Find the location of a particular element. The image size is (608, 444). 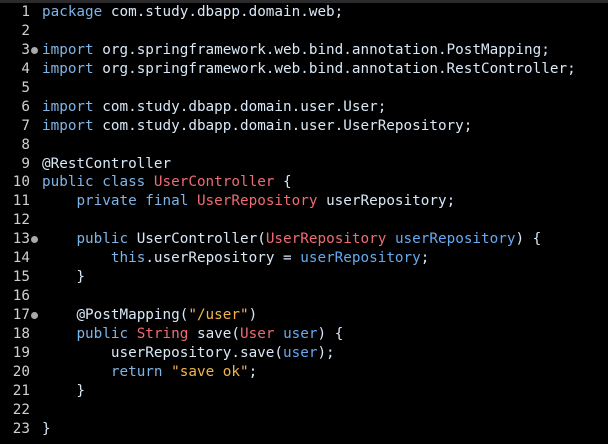

code-line: 14 this.userRepository = userRepository; is located at coordinates (304, 258).